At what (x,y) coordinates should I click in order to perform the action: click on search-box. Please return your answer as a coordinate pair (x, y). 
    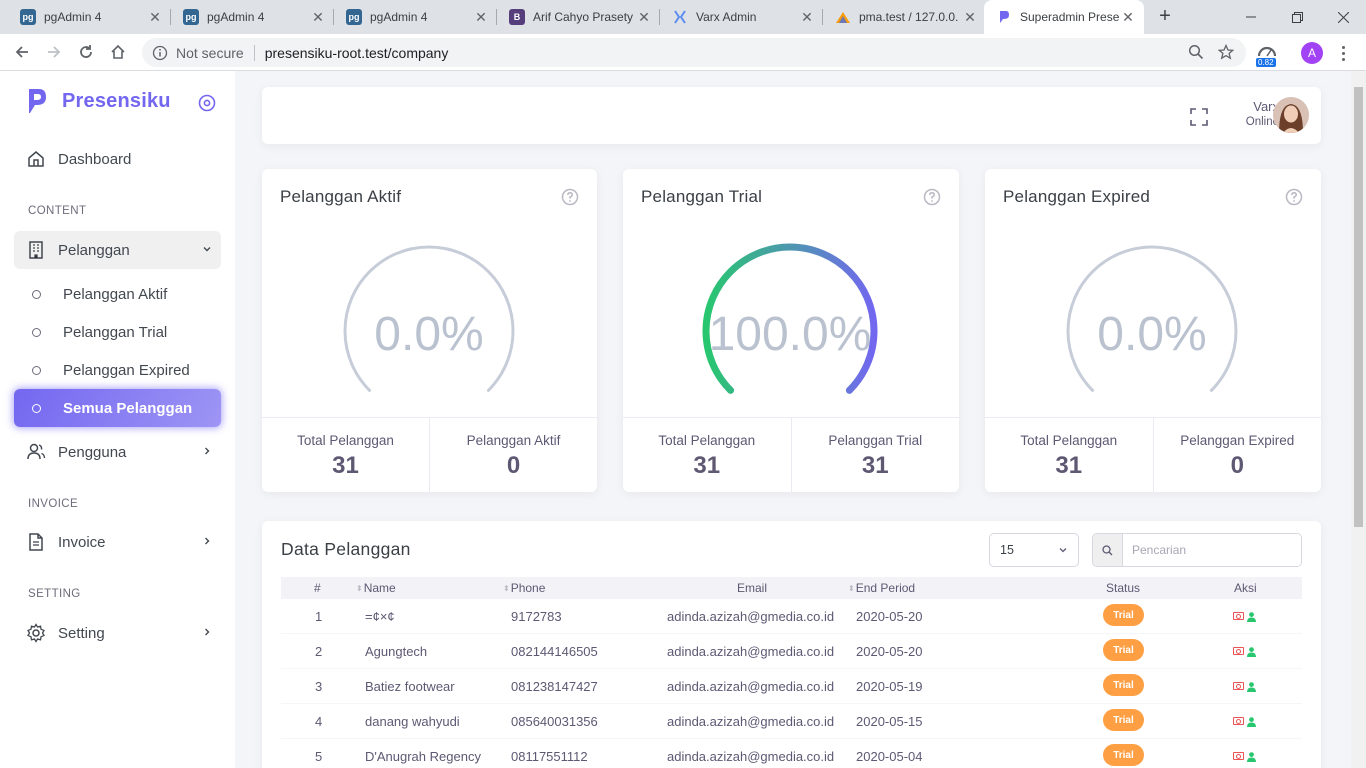
    Looking at the image, I should click on (1197, 550).